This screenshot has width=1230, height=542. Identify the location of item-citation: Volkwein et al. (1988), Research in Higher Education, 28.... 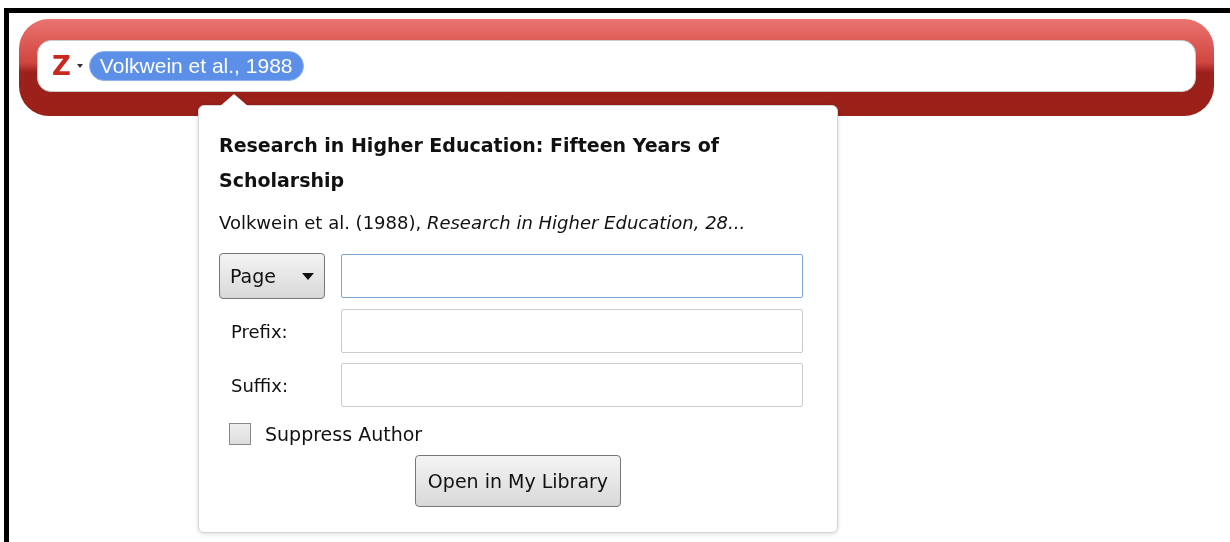
(483, 222).